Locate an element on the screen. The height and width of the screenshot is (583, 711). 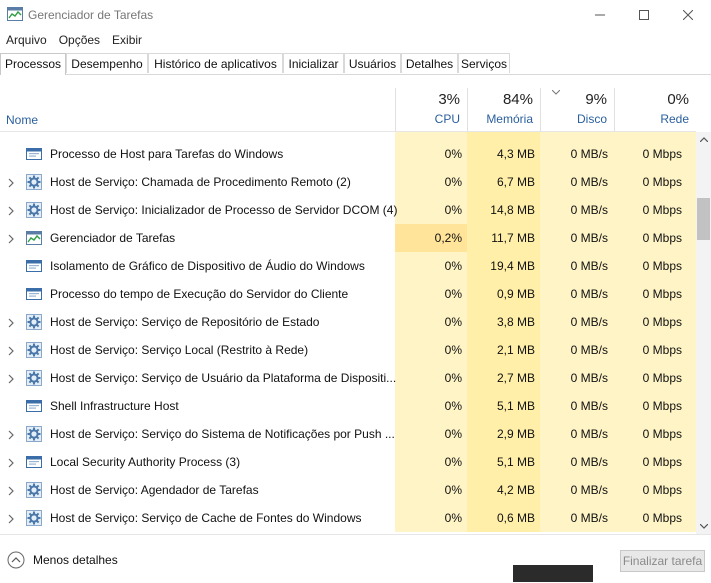
memory-value: 2,7 MB is located at coordinates (515, 378).